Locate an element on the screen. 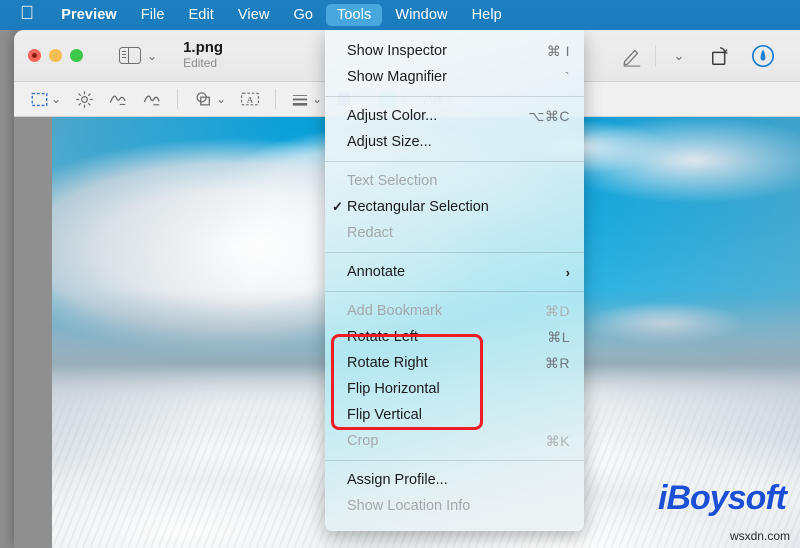 Image resolution: width=800 pixels, height=548 pixels. menu-item-label: Flip Vertical is located at coordinates (384, 415).